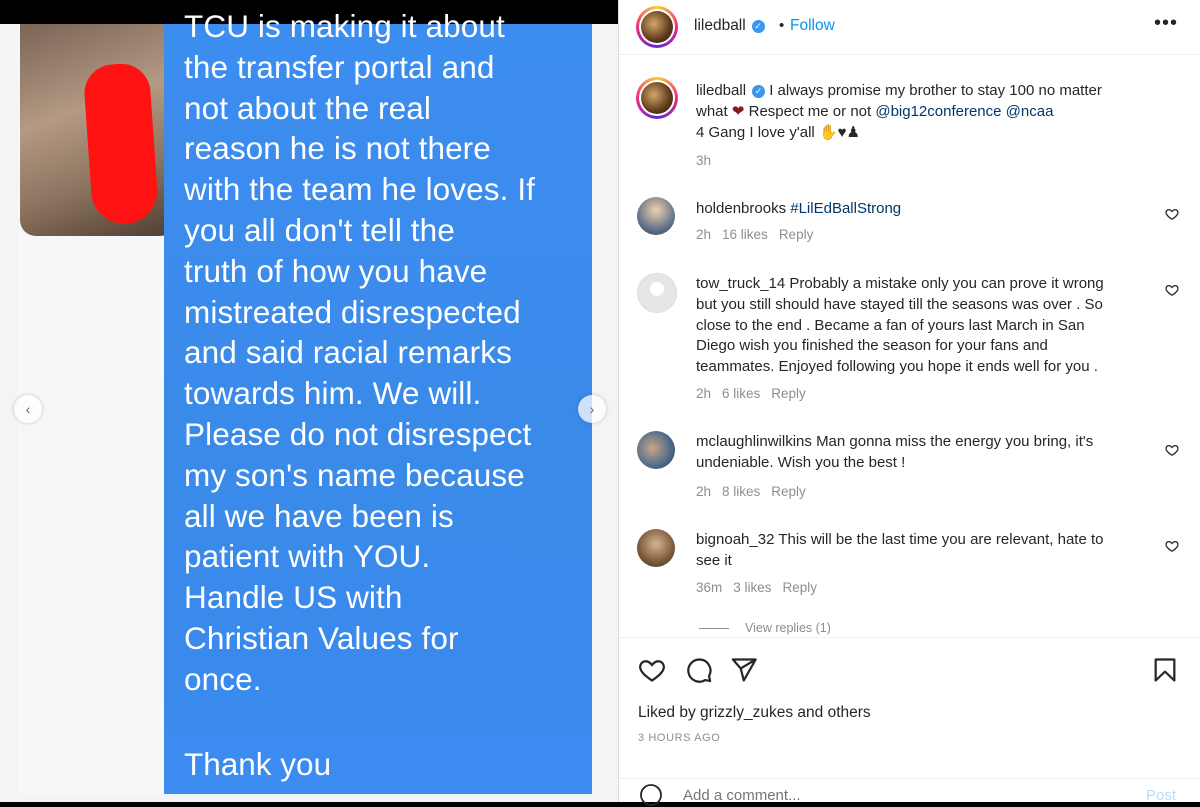 Image resolution: width=1200 pixels, height=807 pixels. Describe the element at coordinates (352, 311) in the screenshot. I see `message-line: mistreated disrespected` at that location.